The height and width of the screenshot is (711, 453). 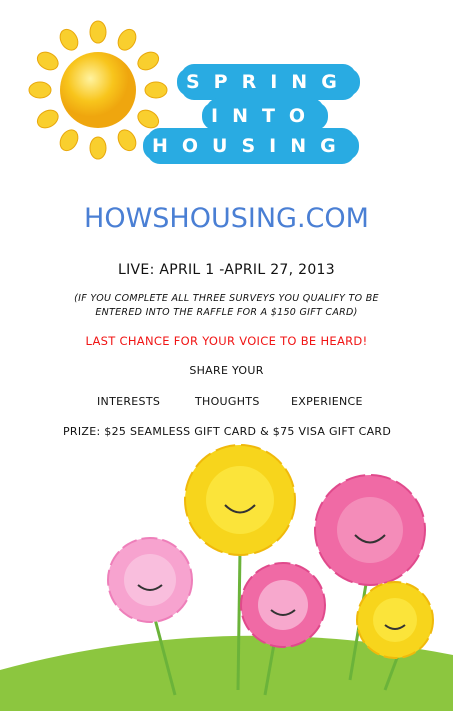 I want to click on yellow-flower-large, so click(x=240, y=500).